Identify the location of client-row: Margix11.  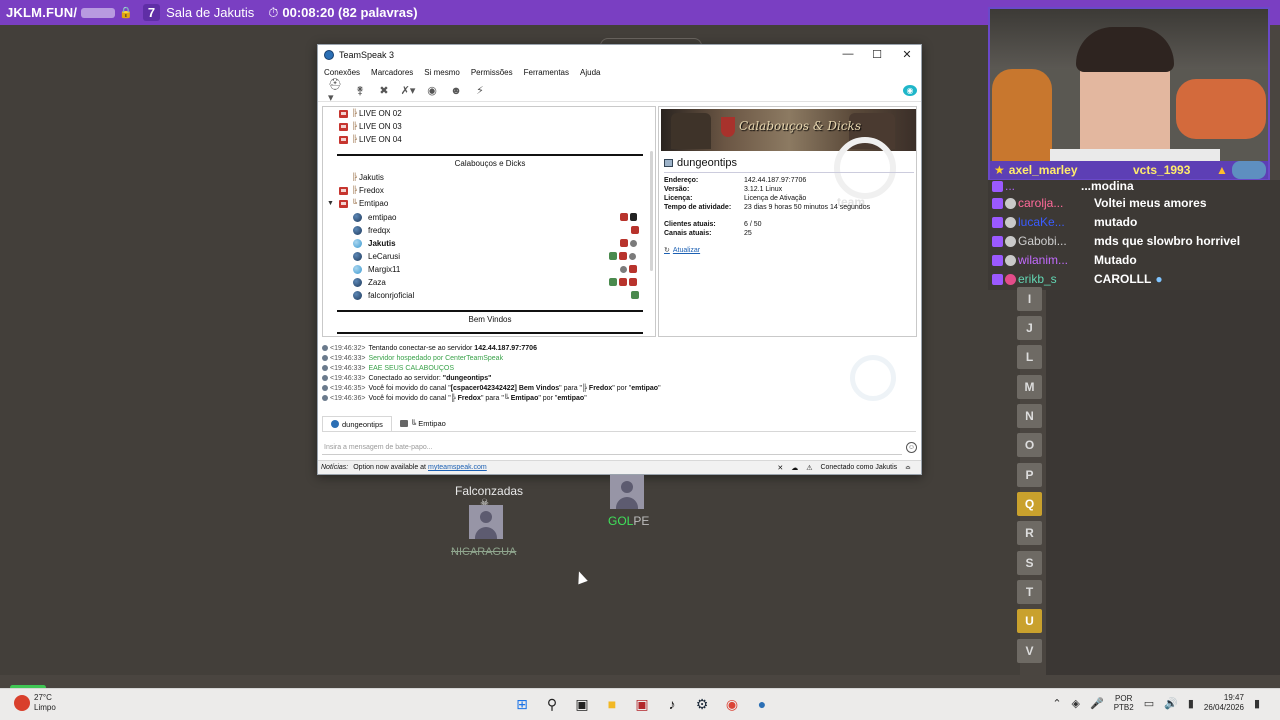
(376, 269).